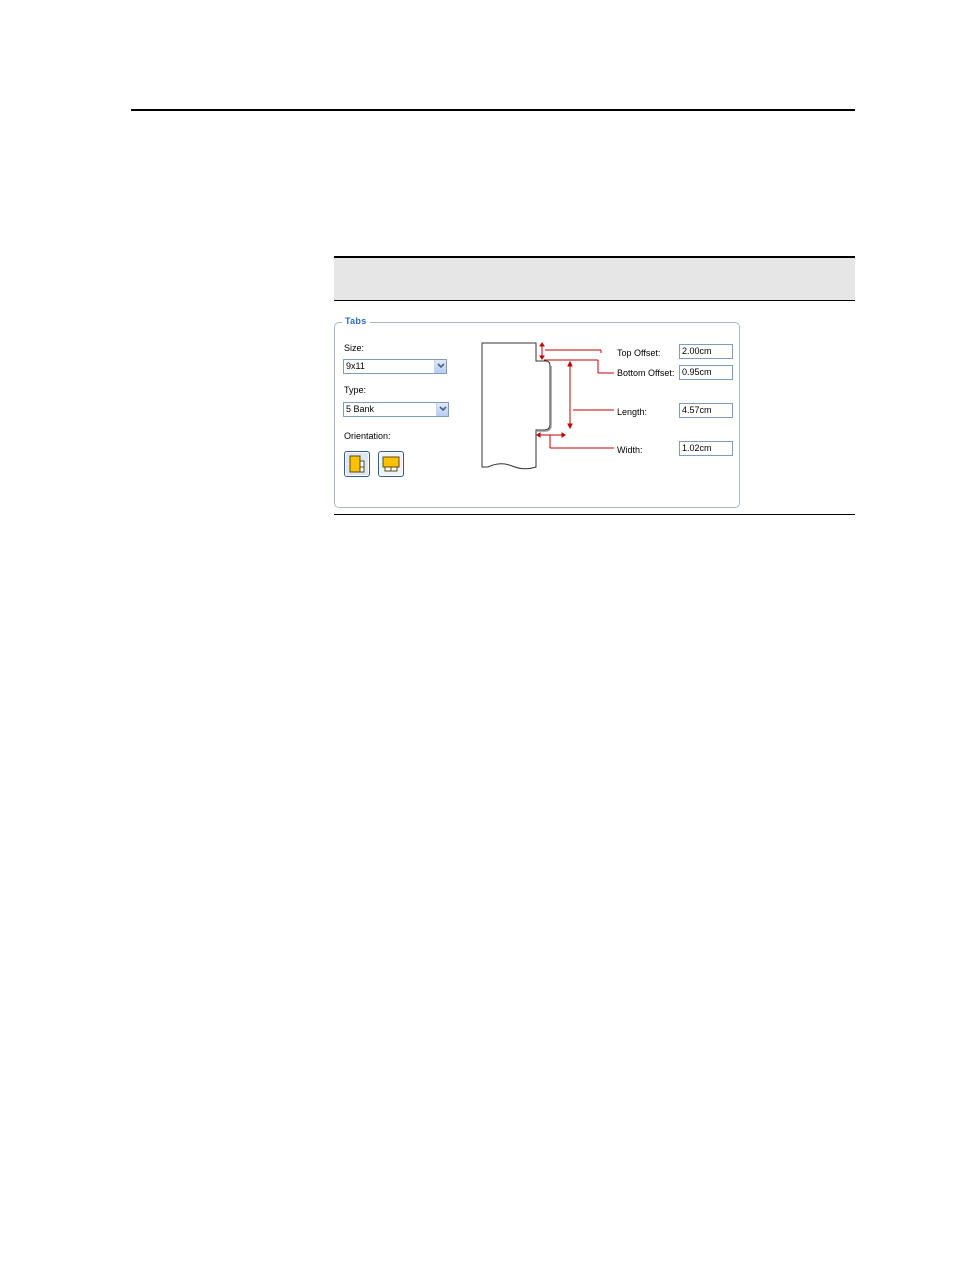 Image resolution: width=954 pixels, height=1270 pixels. I want to click on size-value: 9x11, so click(355, 366).